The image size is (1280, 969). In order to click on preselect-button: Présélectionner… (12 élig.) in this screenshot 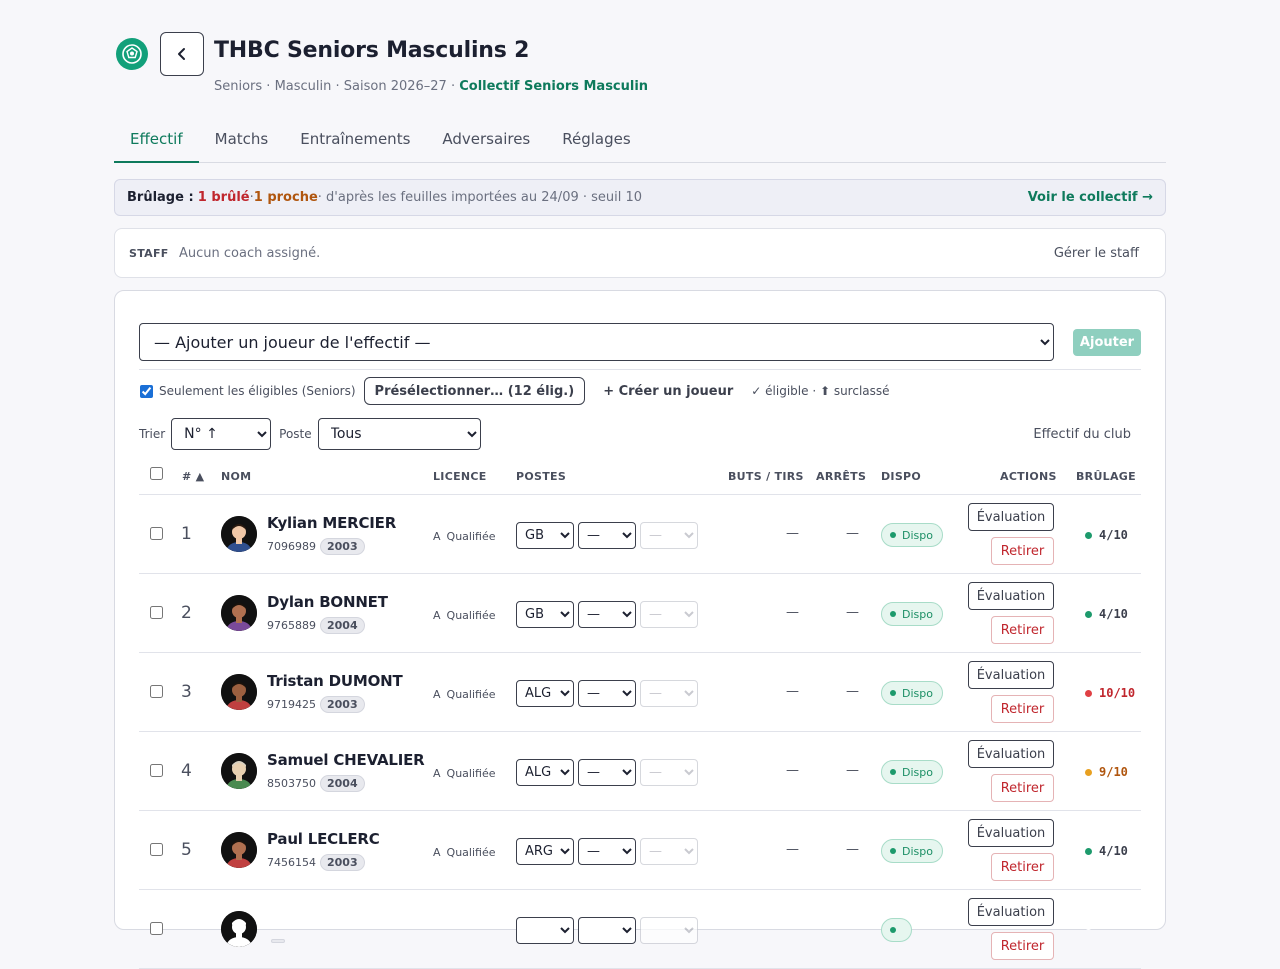, I will do `click(474, 391)`.